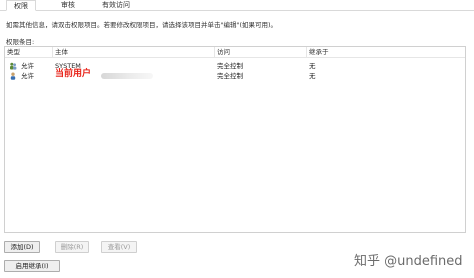  I want to click on column-header-access: 访问, so click(261, 52).